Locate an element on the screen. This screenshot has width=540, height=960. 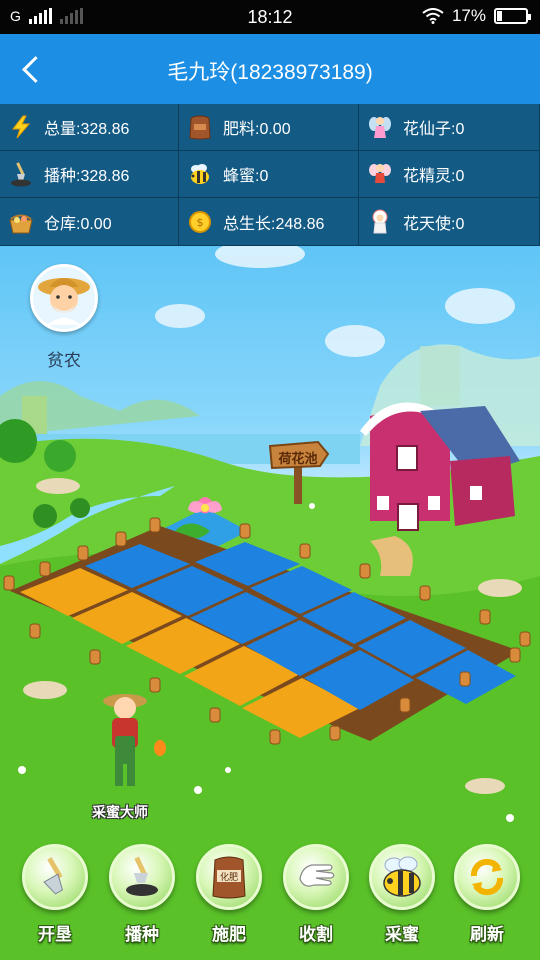
flower-angel-icon is located at coordinates (380, 222).